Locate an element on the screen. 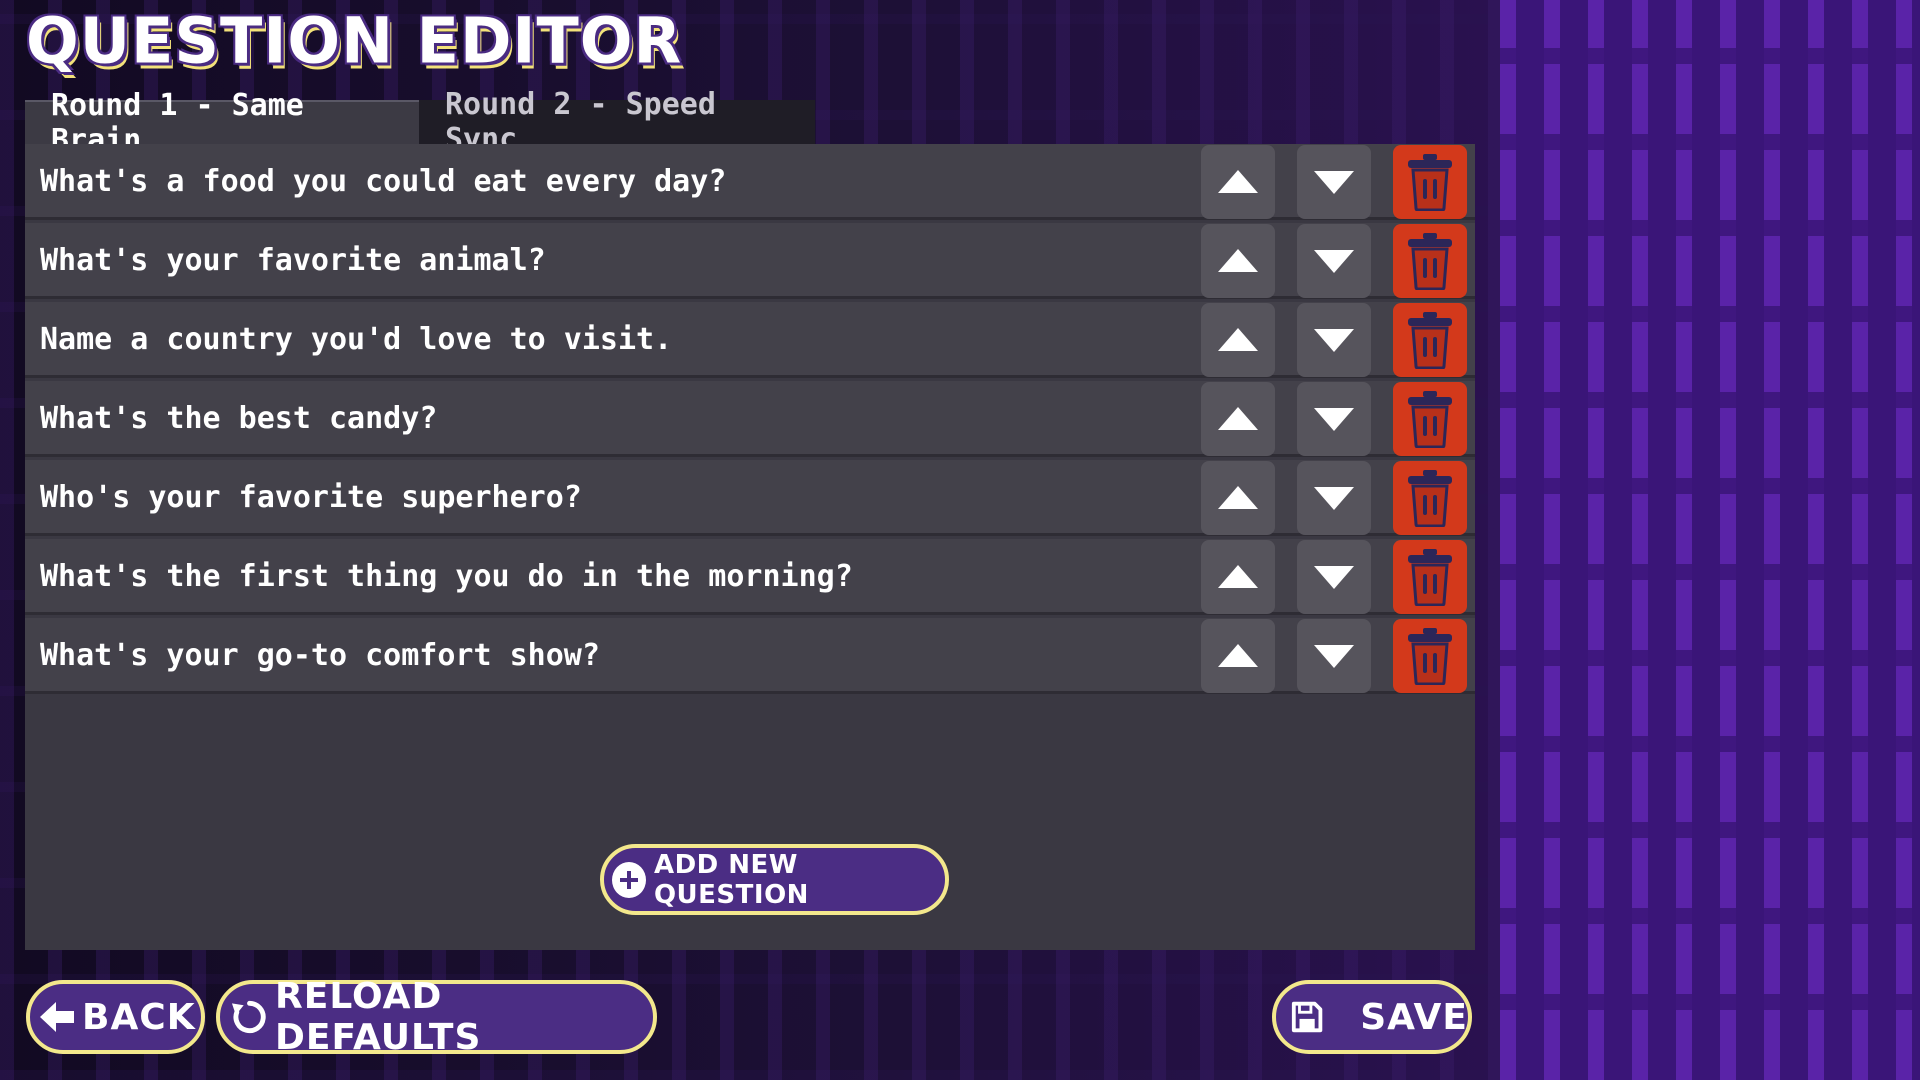  reload-defaults-label: RELOAD DEFAULTS is located at coordinates (378, 1017).